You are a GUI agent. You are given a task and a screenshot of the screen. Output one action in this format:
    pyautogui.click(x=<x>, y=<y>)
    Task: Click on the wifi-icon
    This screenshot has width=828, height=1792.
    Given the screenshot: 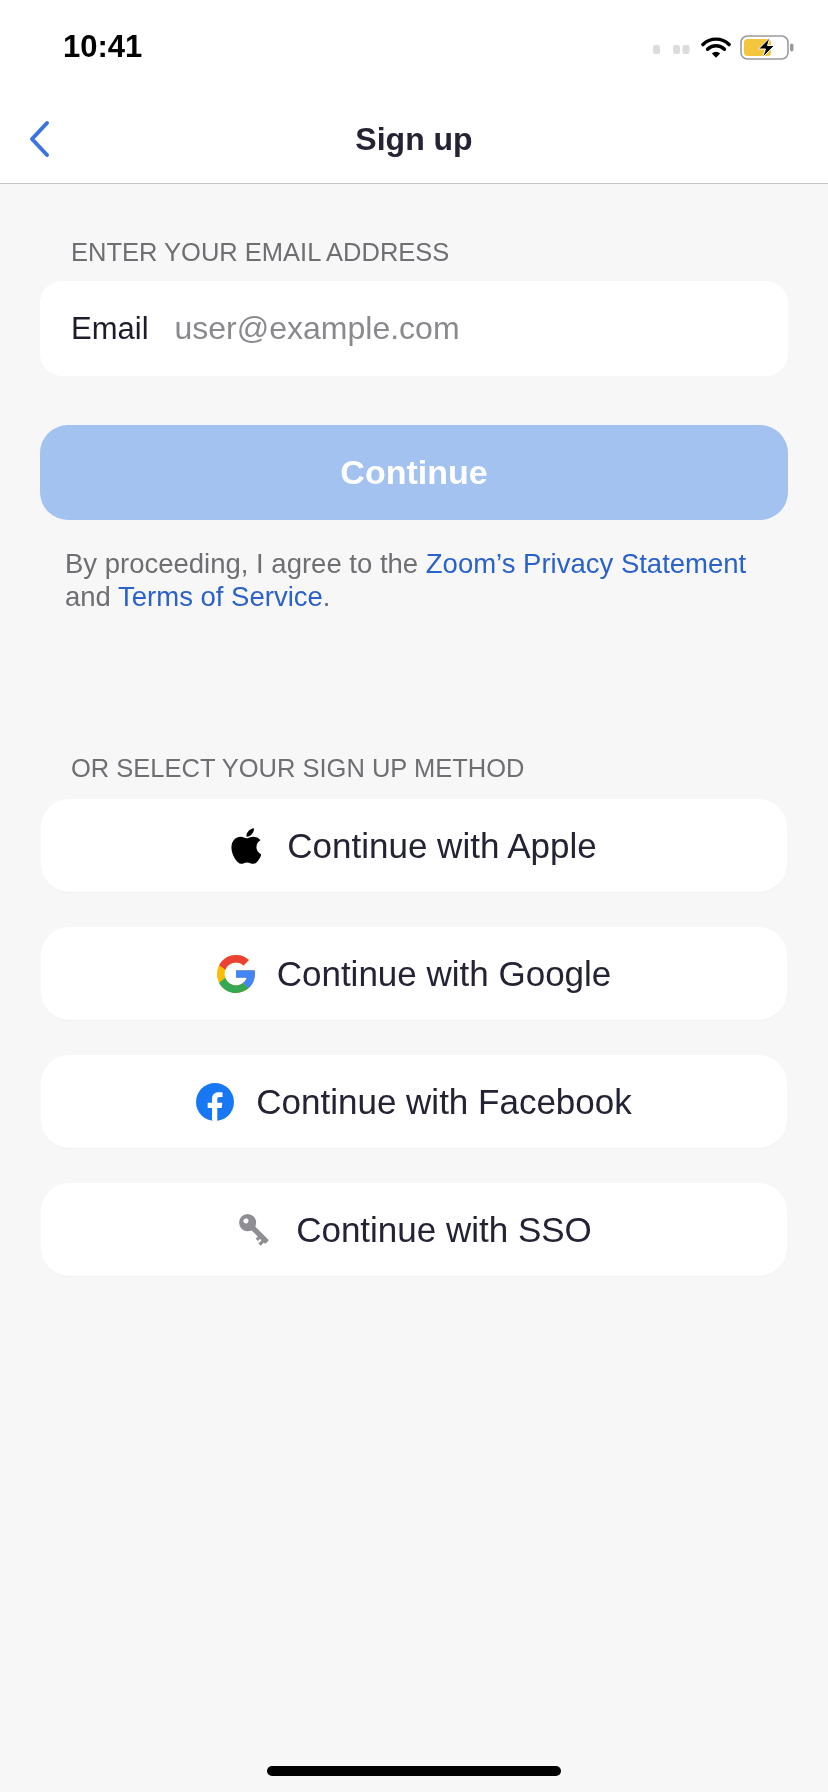 What is the action you would take?
    pyautogui.click(x=716, y=47)
    